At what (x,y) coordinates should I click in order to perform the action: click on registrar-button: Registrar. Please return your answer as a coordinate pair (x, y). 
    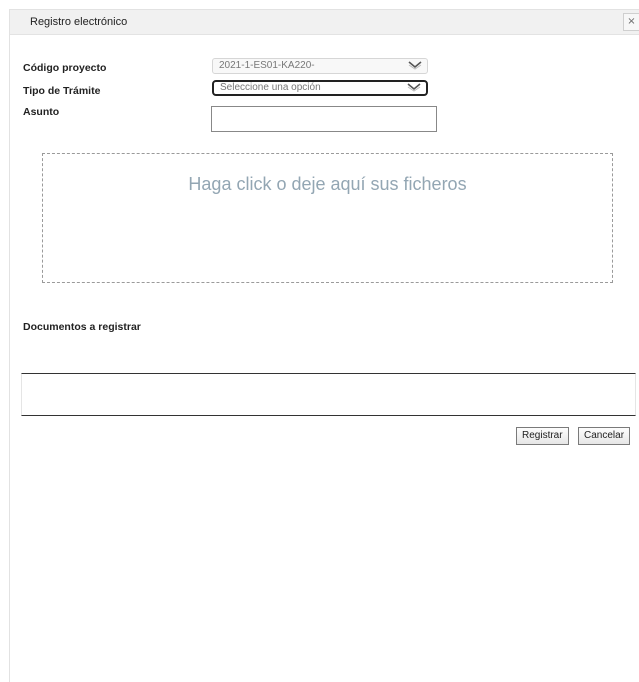
    Looking at the image, I should click on (542, 436).